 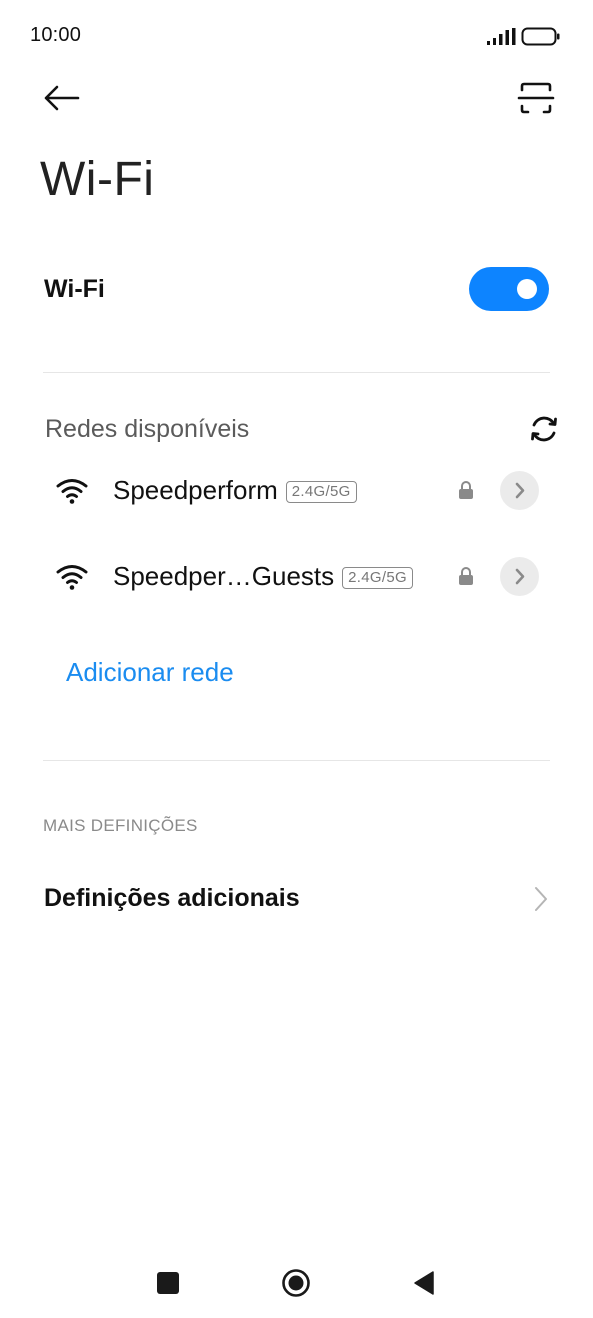 What do you see at coordinates (296, 291) in the screenshot?
I see `wifi-toggle-row: Wi-Fi` at bounding box center [296, 291].